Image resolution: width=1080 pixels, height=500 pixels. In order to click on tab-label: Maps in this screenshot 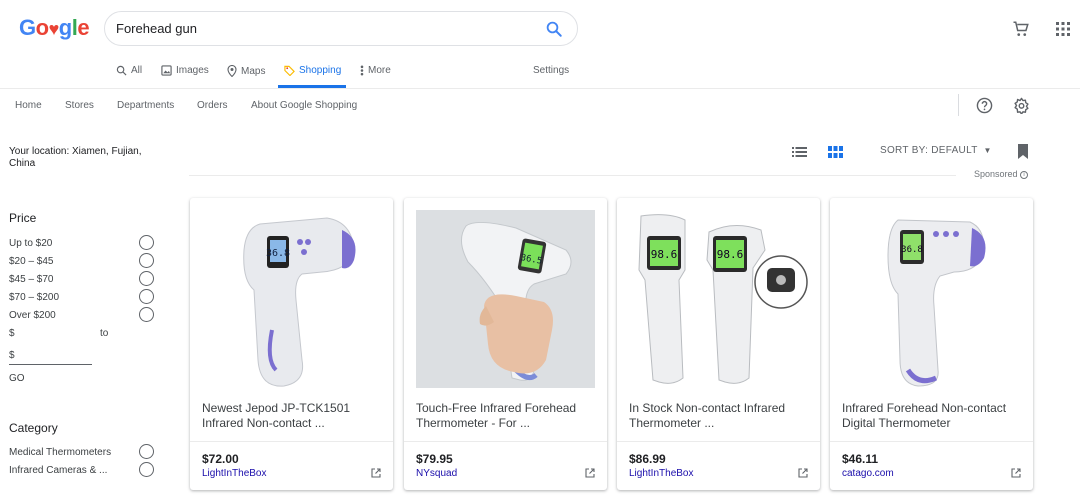, I will do `click(253, 71)`.